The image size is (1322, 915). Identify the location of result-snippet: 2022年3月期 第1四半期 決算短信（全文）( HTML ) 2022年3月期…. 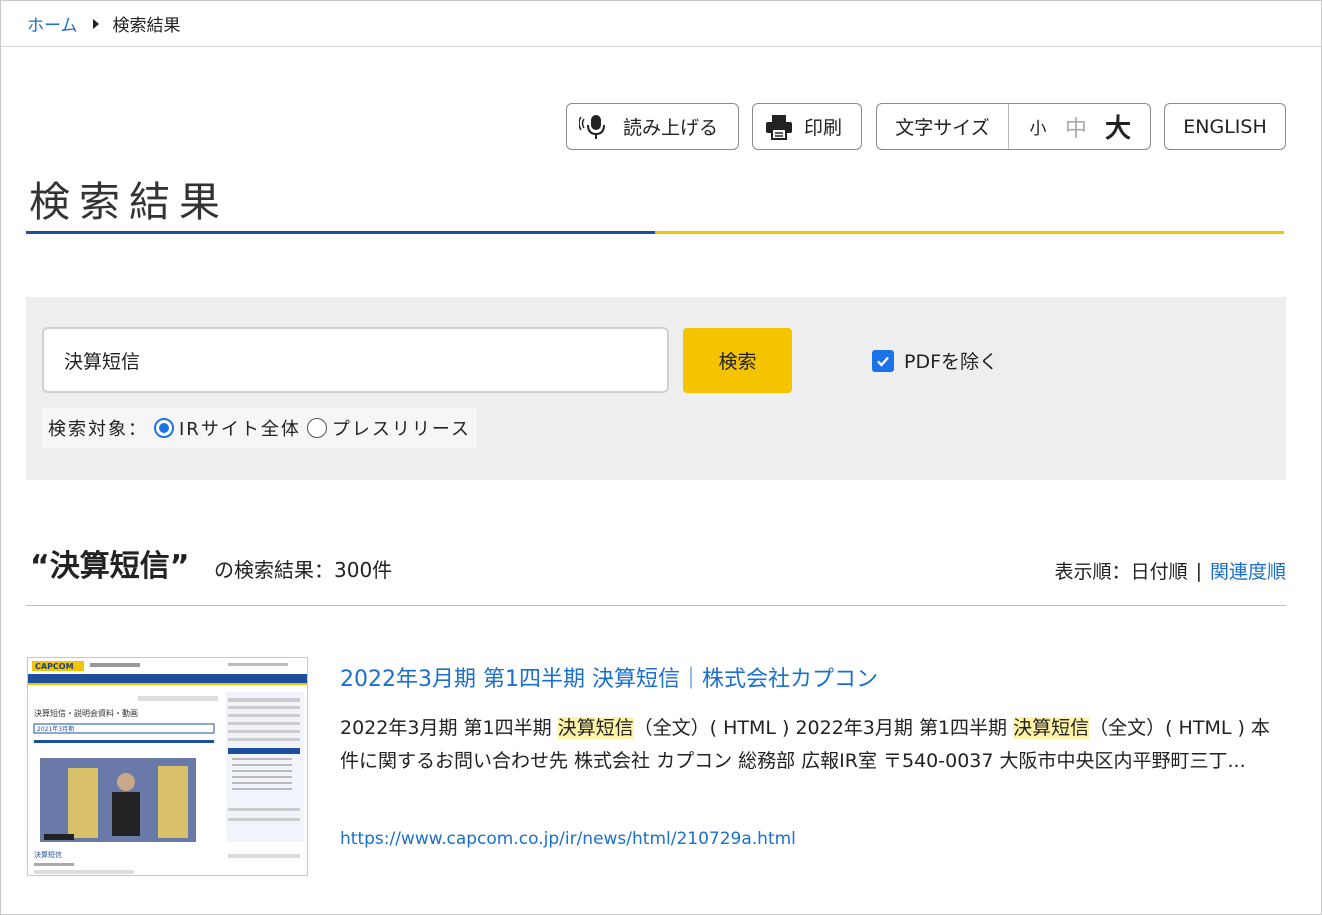
(812, 745).